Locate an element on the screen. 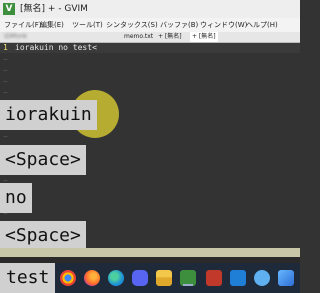 The image size is (320, 293). menu-buffers: バッファ(B) is located at coordinates (179, 25).